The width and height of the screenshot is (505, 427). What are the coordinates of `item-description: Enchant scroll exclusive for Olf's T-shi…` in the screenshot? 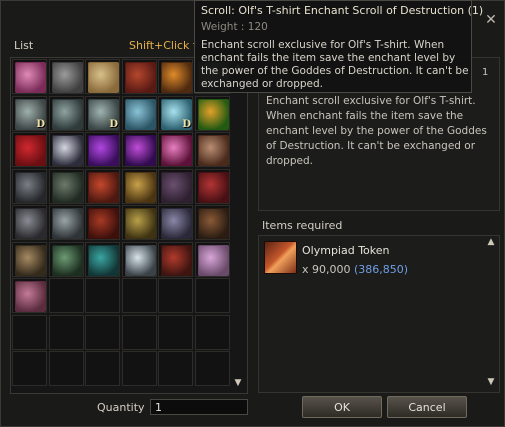 It's located at (376, 131).